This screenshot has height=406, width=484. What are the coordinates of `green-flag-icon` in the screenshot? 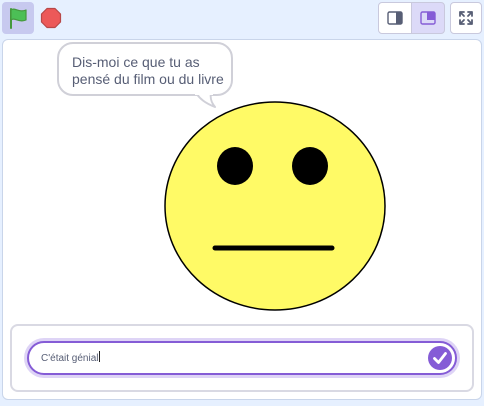 It's located at (18, 18).